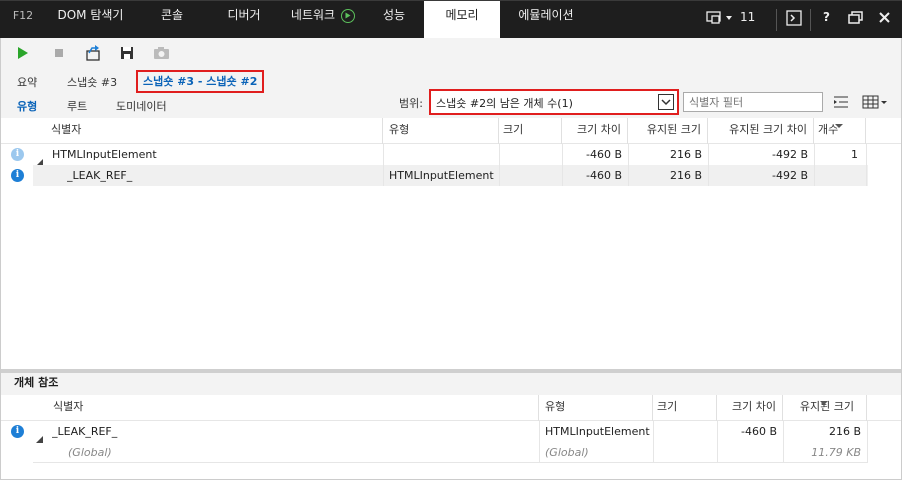  I want to click on row-identifier: HTMLInputElement, so click(104, 154).